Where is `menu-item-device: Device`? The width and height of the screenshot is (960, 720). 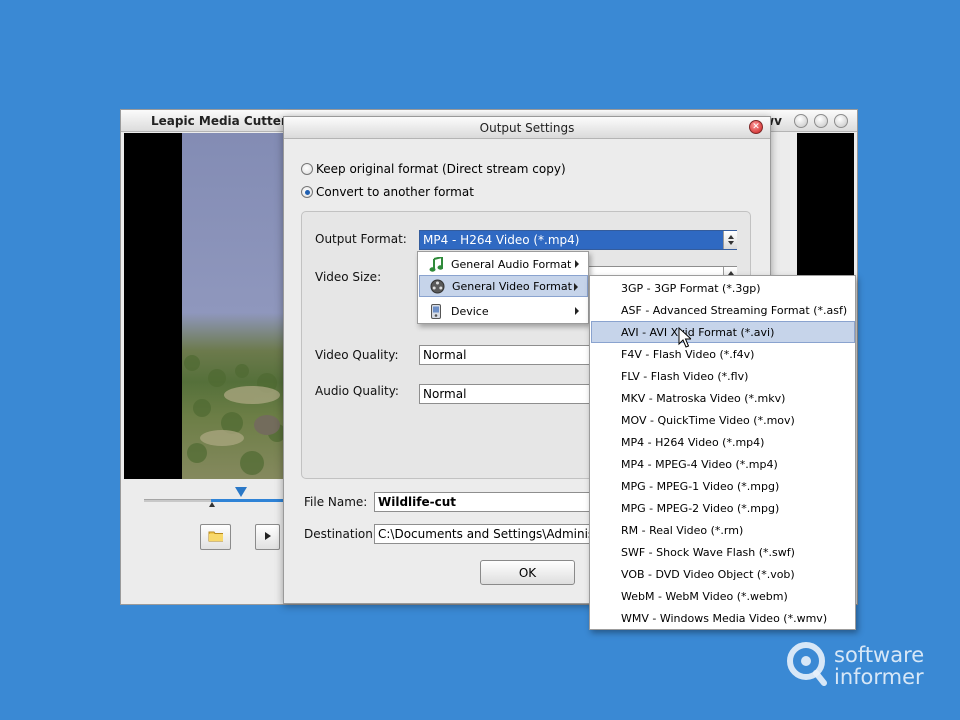
menu-item-device: Device is located at coordinates (503, 311).